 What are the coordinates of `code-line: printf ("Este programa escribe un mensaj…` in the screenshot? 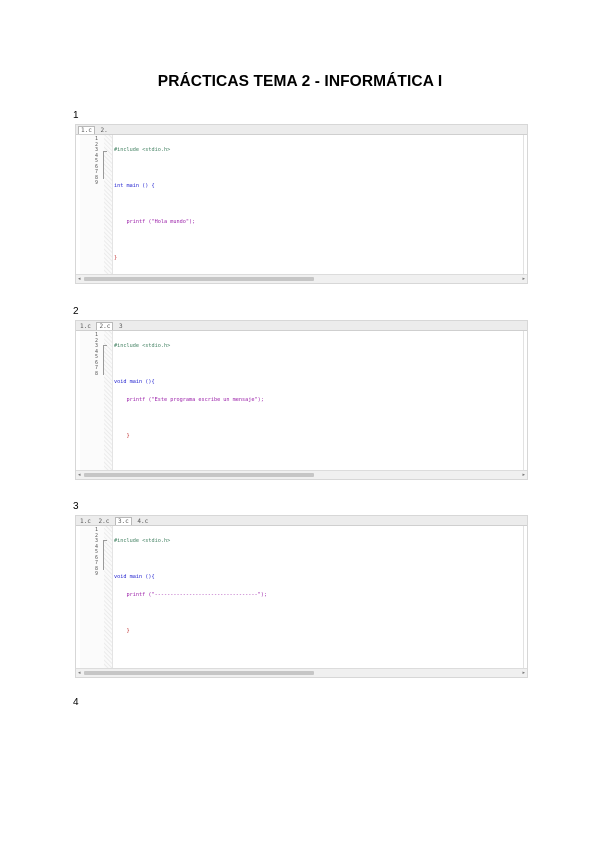 It's located at (189, 400).